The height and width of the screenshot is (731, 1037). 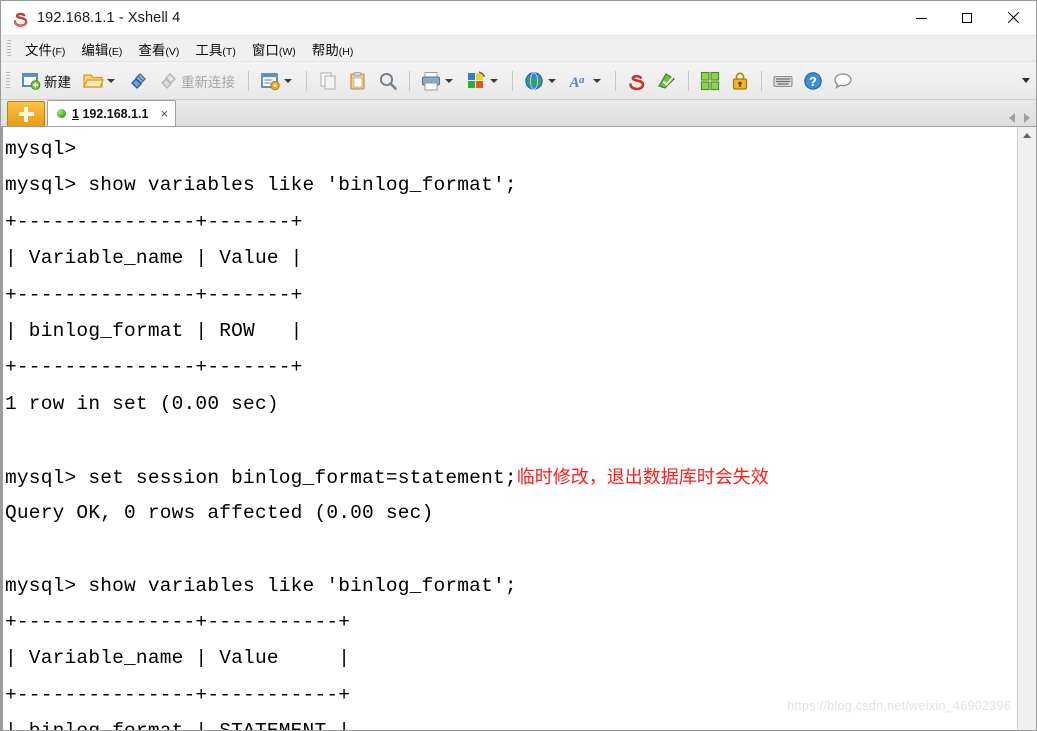 I want to click on help-button: ?, so click(x=813, y=81).